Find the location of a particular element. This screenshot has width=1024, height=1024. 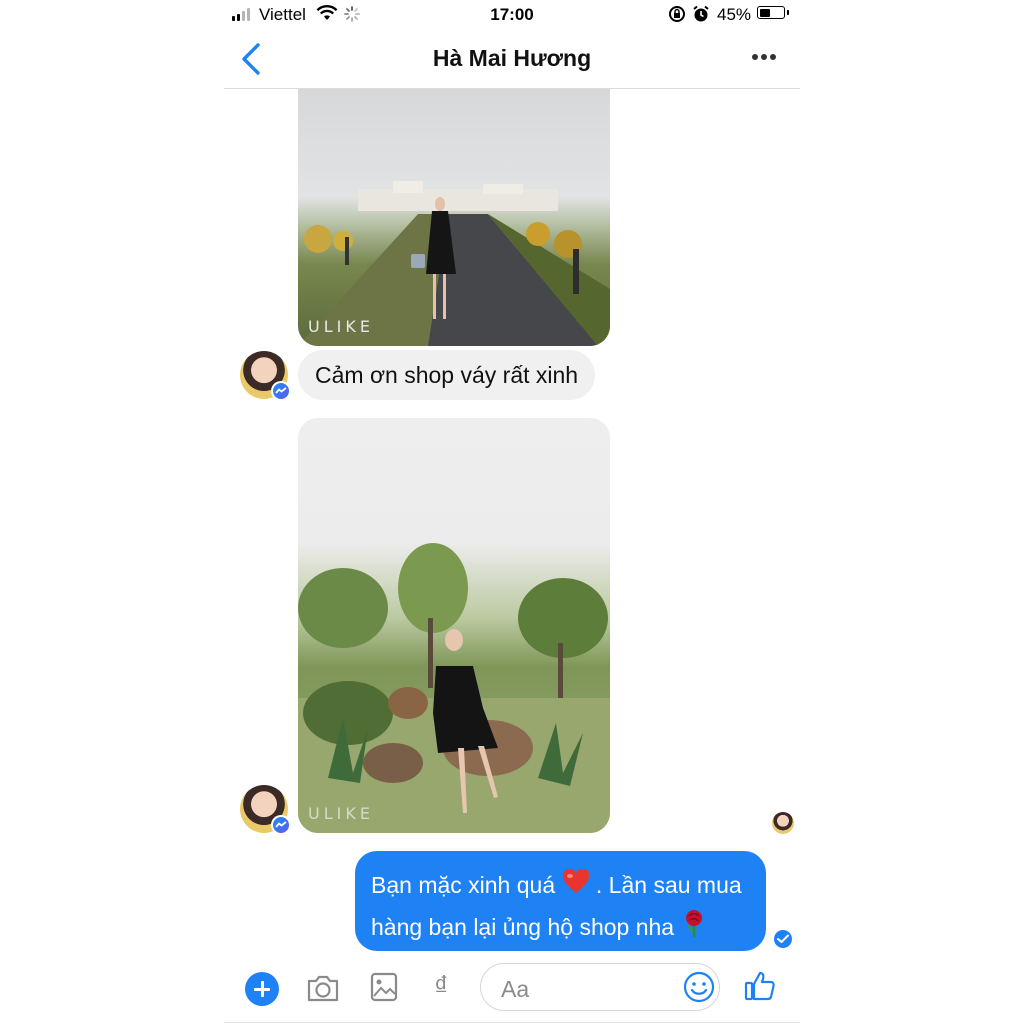

message-composer: ₫ Aa is located at coordinates (512, 993).